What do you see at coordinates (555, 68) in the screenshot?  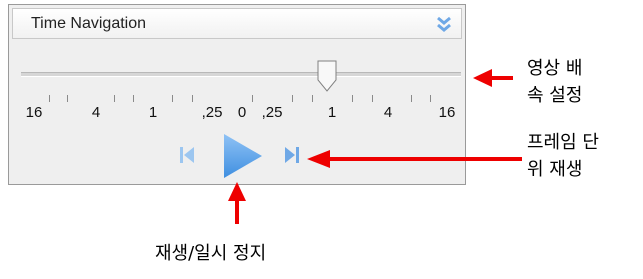 I see `speed-annotation-line1: 영상 배` at bounding box center [555, 68].